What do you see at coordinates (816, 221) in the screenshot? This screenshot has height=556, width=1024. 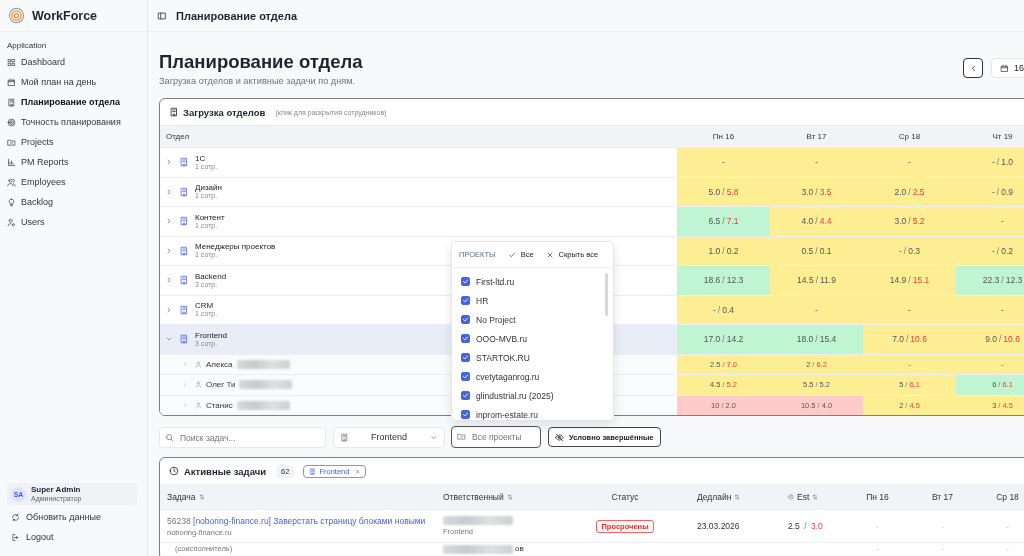 I see `load-cell: 4.0 / 4.4` at bounding box center [816, 221].